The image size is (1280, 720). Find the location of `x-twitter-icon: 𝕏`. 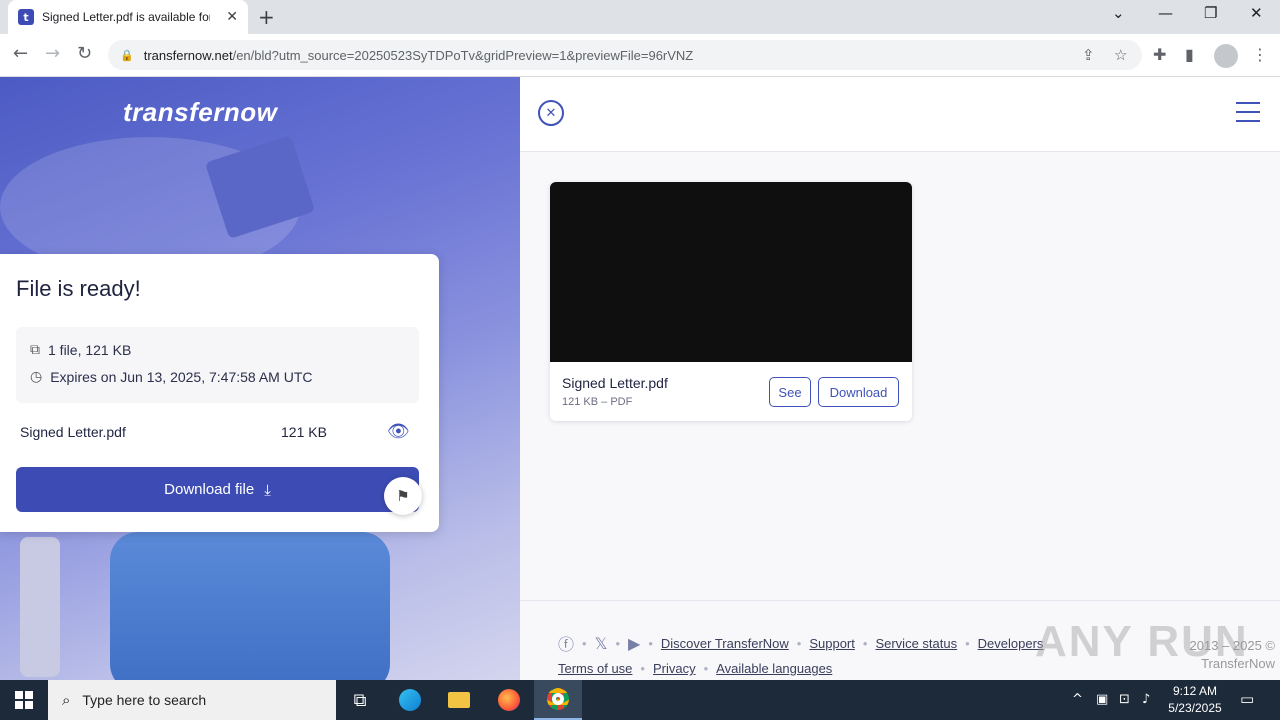

x-twitter-icon: 𝕏 is located at coordinates (601, 643).